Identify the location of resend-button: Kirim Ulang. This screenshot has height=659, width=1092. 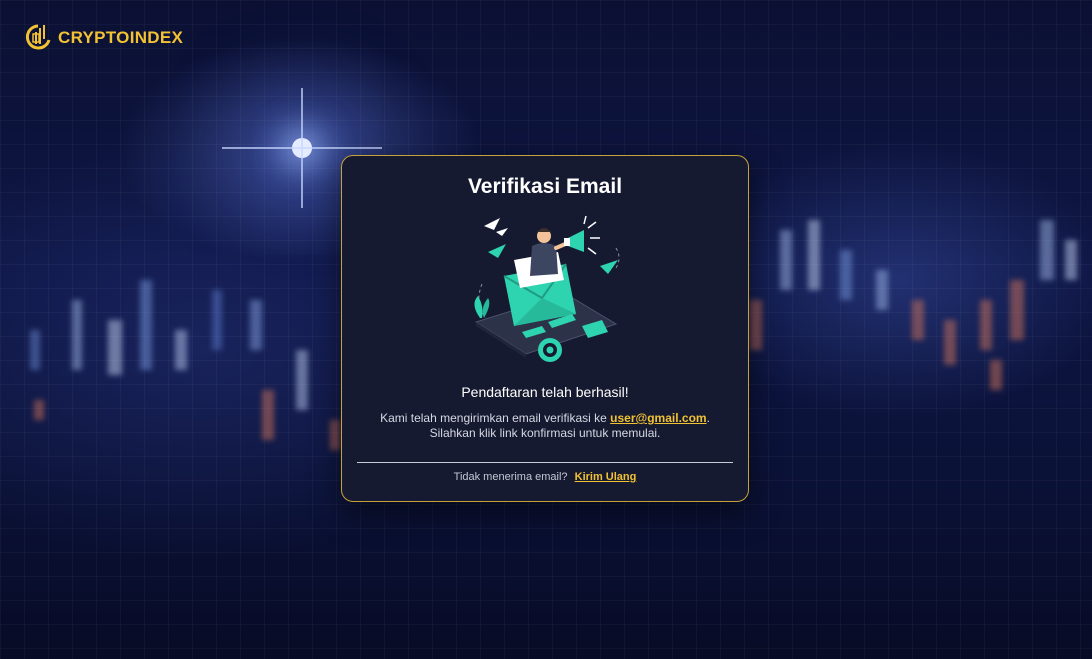
(606, 477).